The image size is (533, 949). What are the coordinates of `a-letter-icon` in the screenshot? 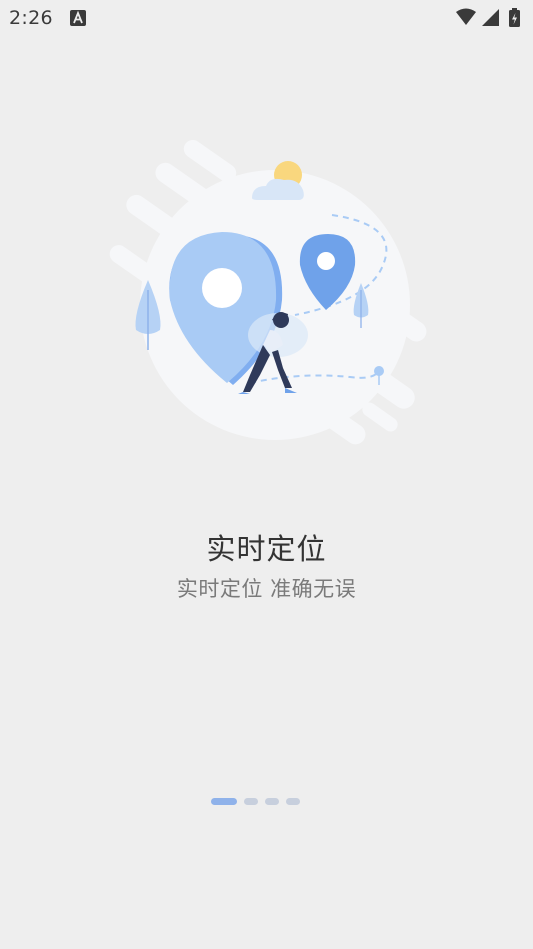 It's located at (78, 18).